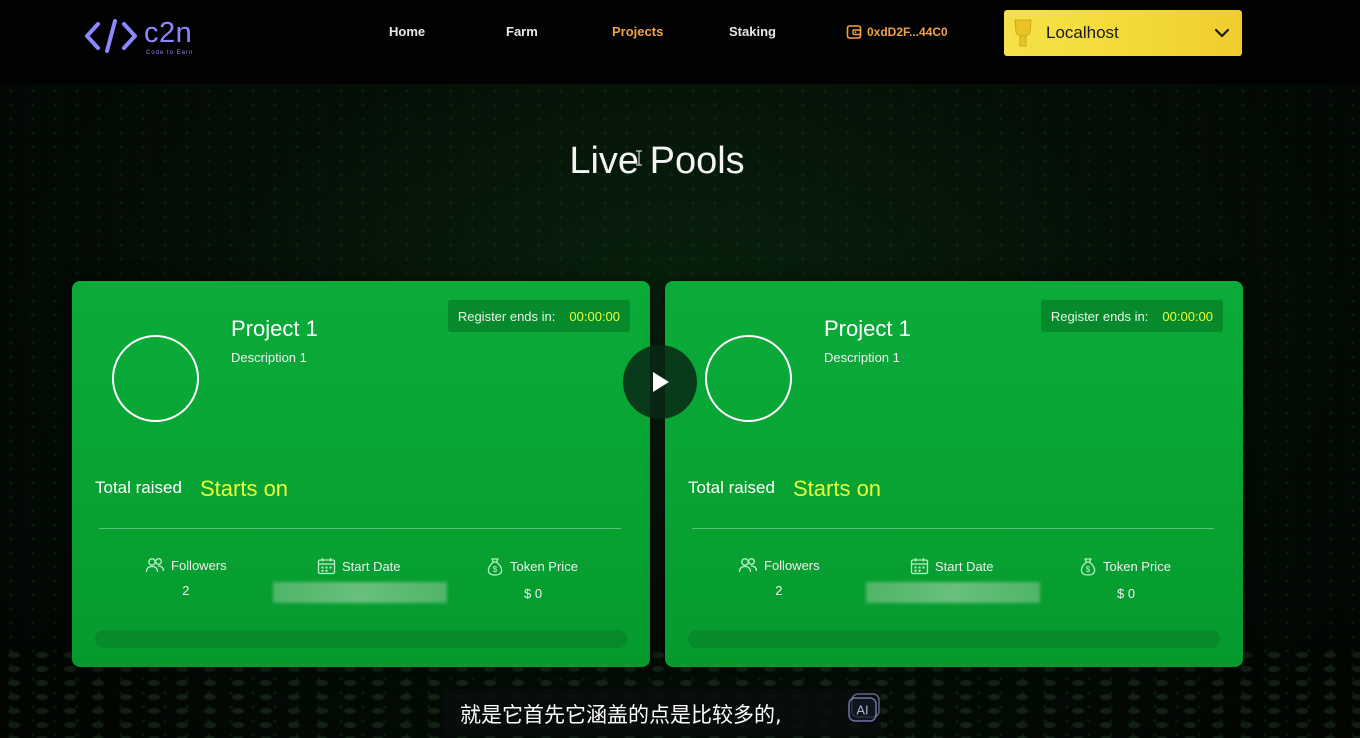 This screenshot has width=1360, height=738. What do you see at coordinates (639, 158) in the screenshot?
I see `text-cursor-icon` at bounding box center [639, 158].